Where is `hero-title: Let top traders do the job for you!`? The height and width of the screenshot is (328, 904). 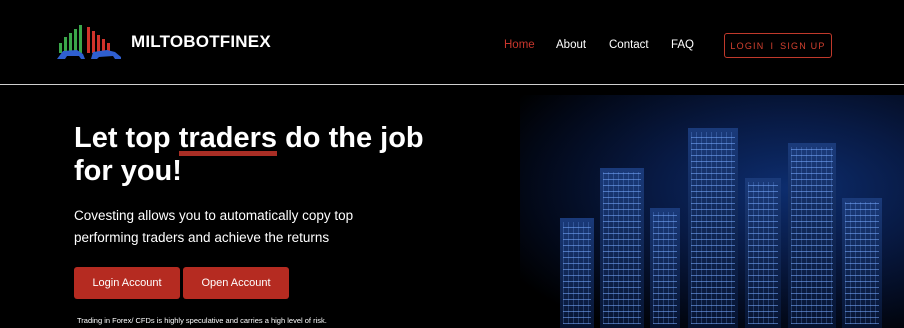
hero-title: Let top traders do the job for you! is located at coordinates (264, 155).